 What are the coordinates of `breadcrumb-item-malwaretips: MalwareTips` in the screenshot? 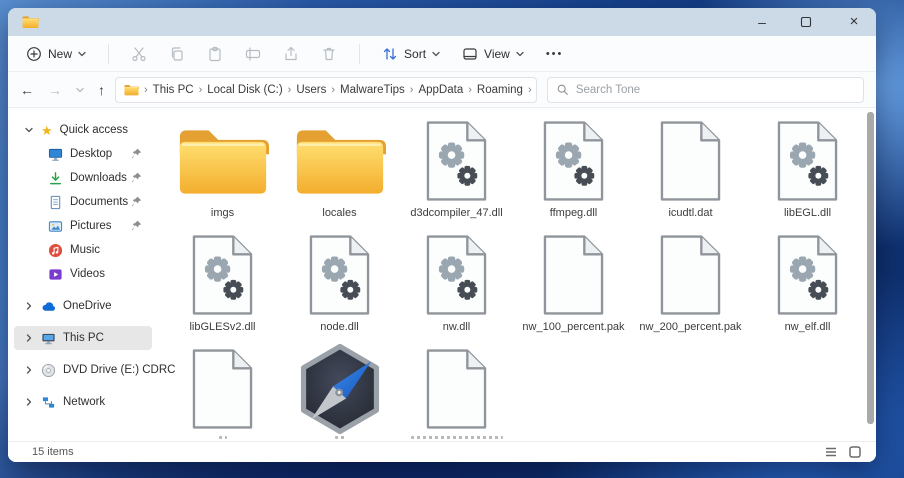 It's located at (372, 90).